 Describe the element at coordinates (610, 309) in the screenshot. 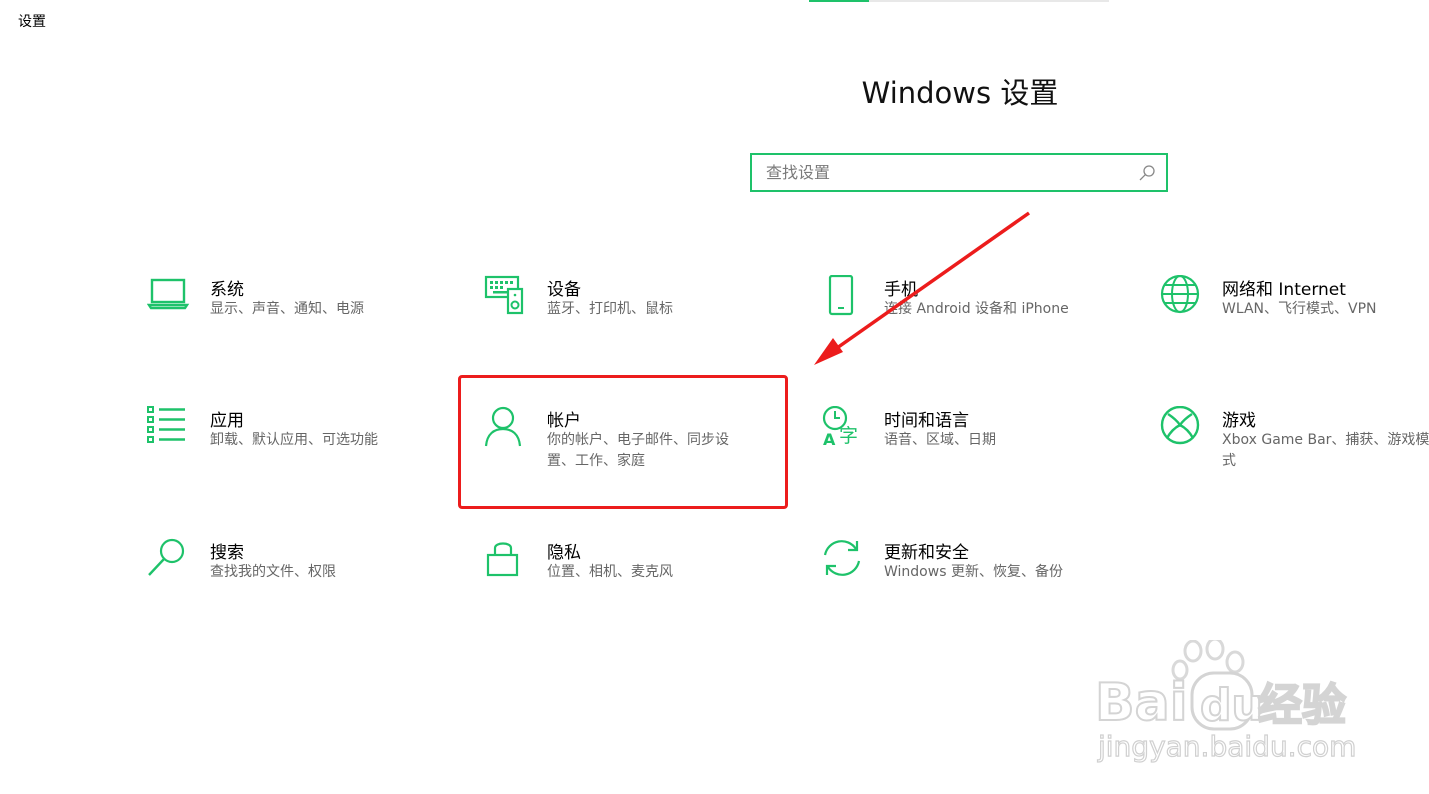

I see `tile-description: 蓝牙、打印机、鼠标` at that location.